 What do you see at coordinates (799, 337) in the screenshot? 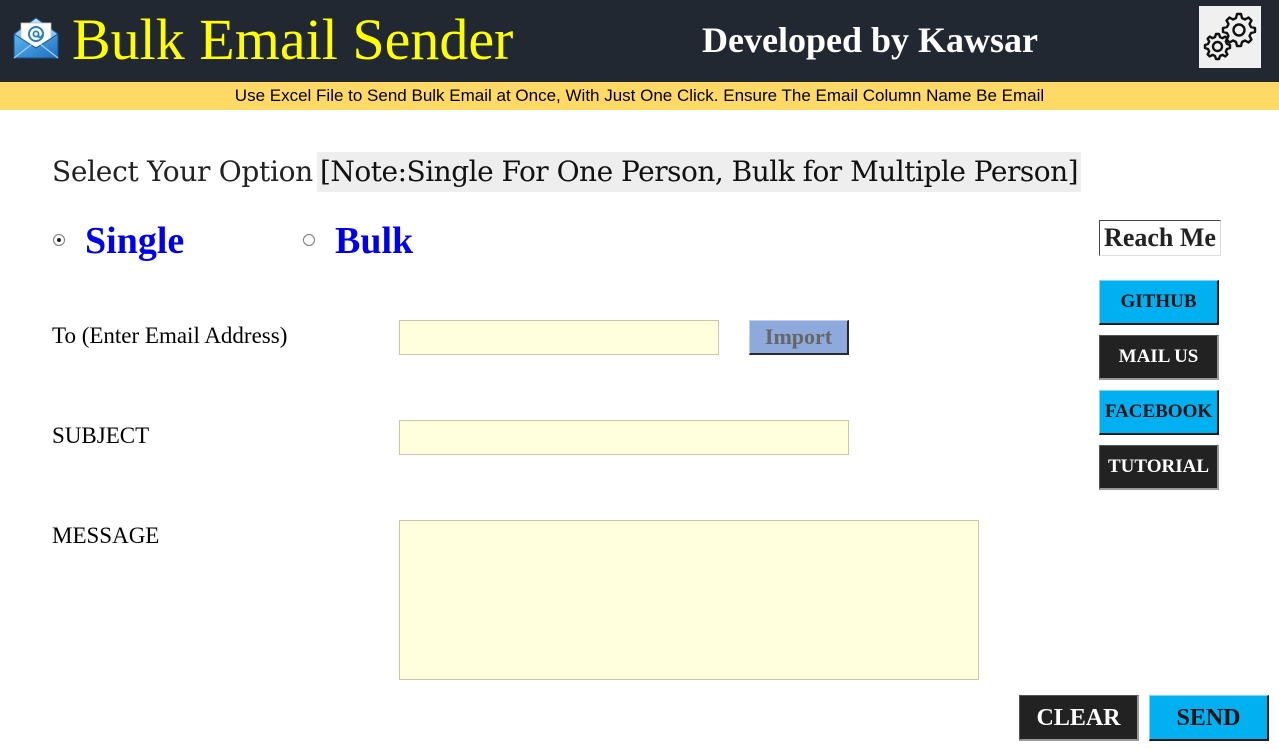
I see `import-button: Import` at bounding box center [799, 337].